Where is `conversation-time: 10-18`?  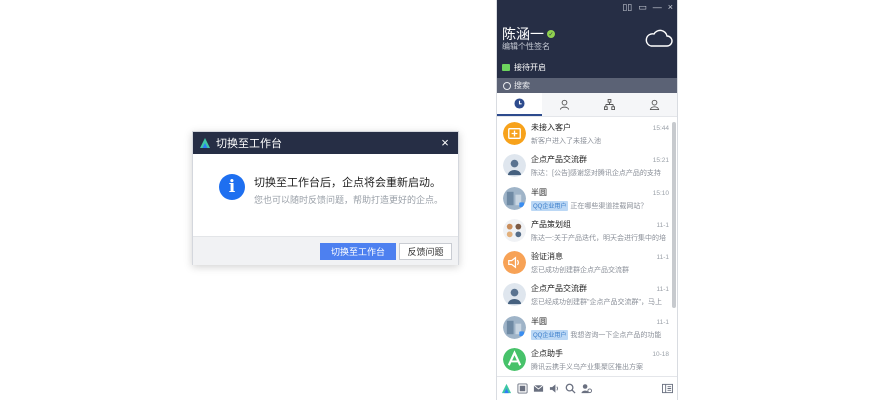 conversation-time: 10-18 is located at coordinates (660, 355).